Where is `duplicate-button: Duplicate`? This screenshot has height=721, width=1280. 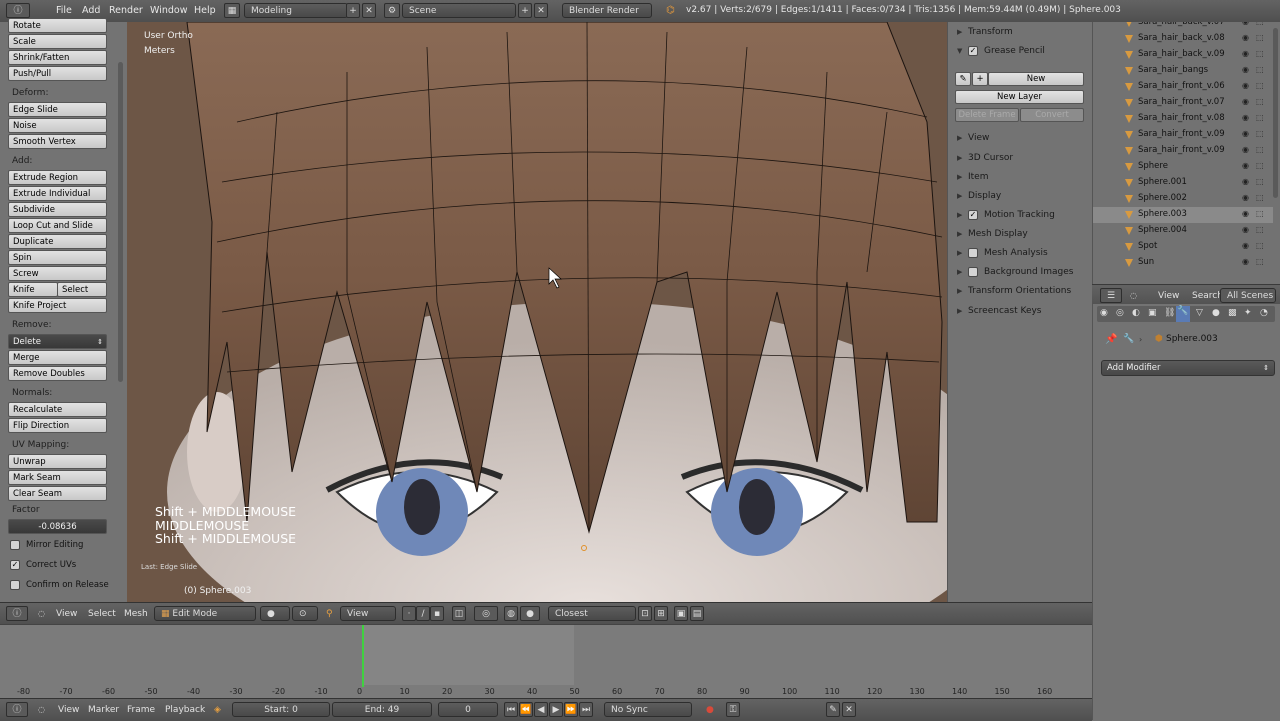 duplicate-button: Duplicate is located at coordinates (57, 241).